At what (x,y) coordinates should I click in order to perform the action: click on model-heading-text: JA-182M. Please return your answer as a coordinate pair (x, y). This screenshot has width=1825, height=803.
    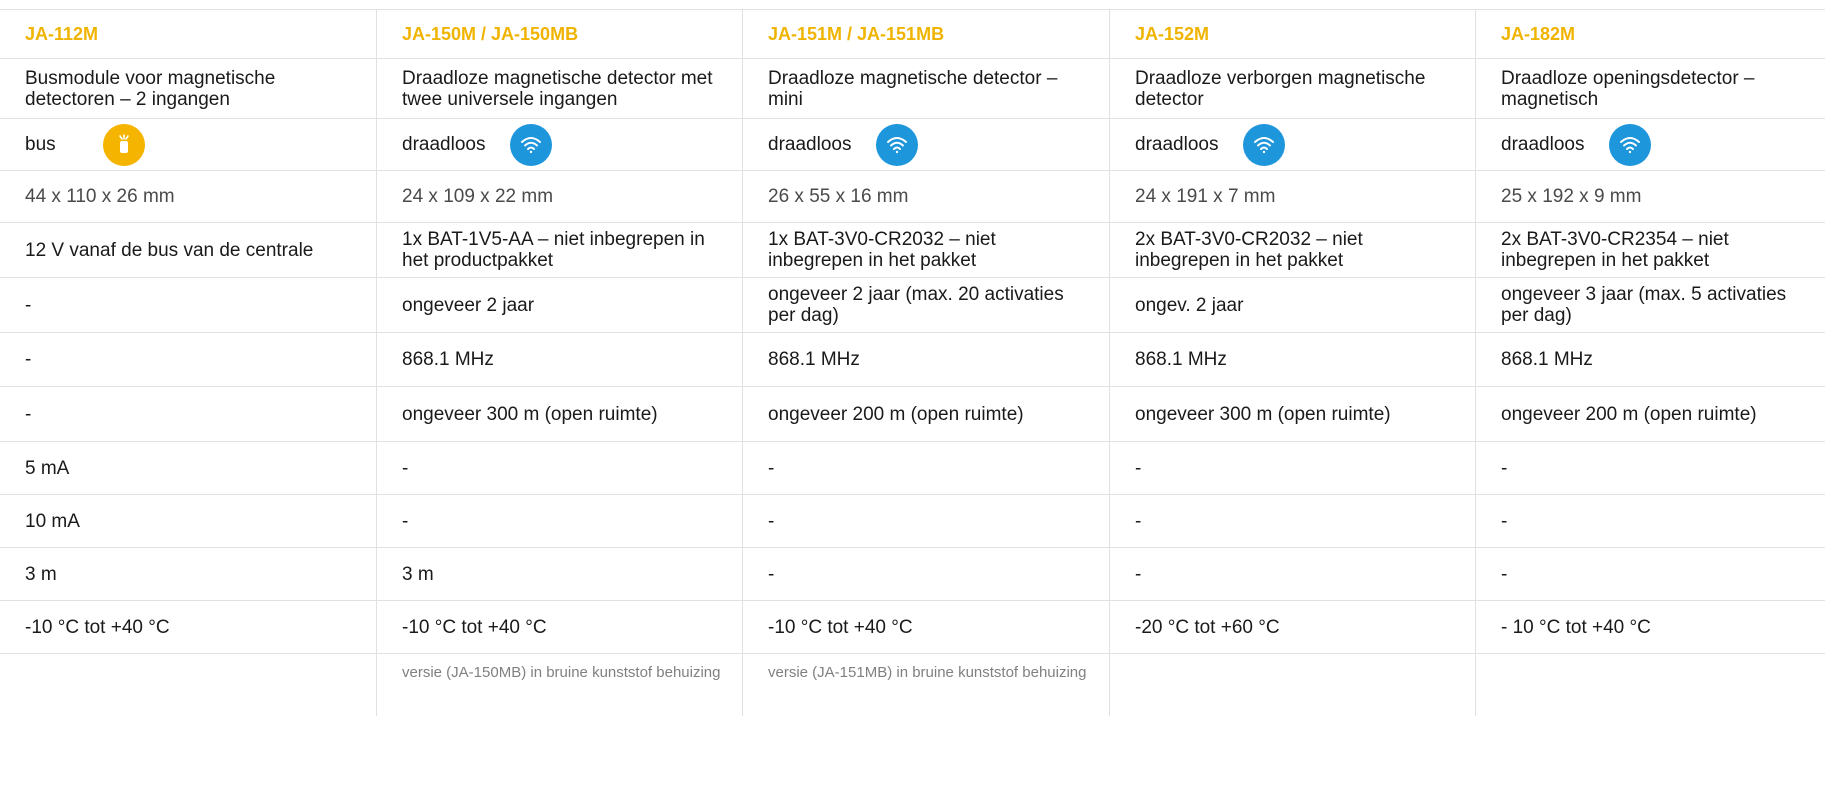
    Looking at the image, I should click on (1538, 33).